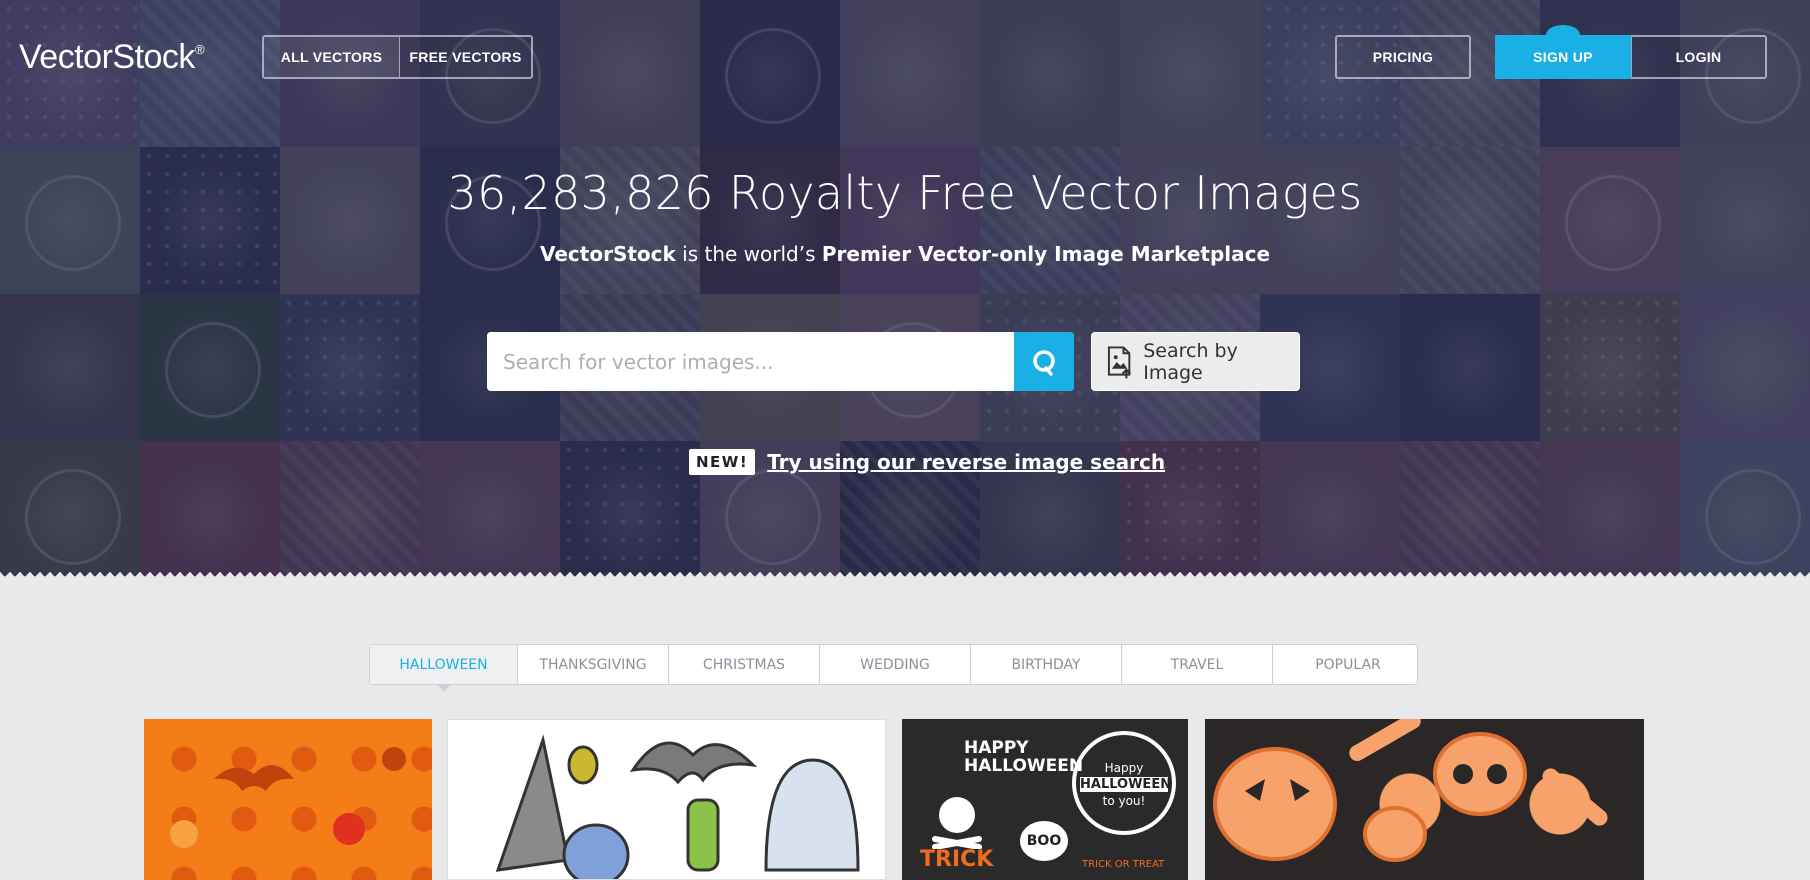 The width and height of the screenshot is (1810, 880). What do you see at coordinates (1119, 362) in the screenshot?
I see `image-upload-icon` at bounding box center [1119, 362].